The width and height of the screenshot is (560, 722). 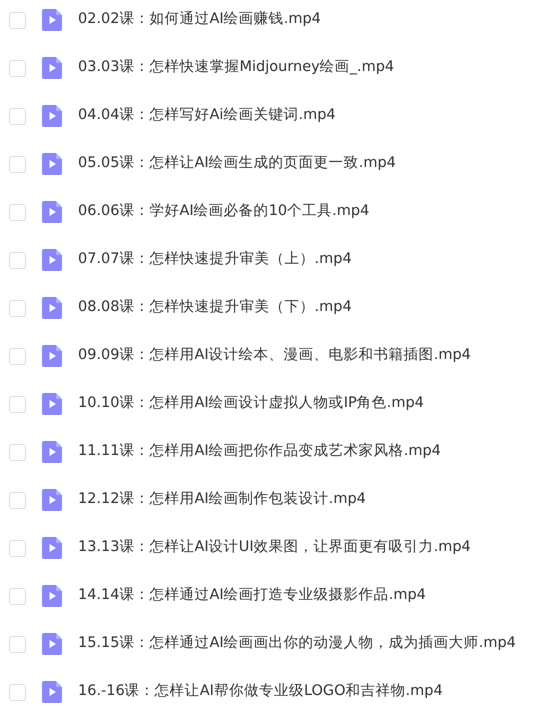 What do you see at coordinates (297, 644) in the screenshot?
I see `file-name: 15.15课：怎样通过AI绘画画出你的动漫人物，成为插画大师.mp4` at bounding box center [297, 644].